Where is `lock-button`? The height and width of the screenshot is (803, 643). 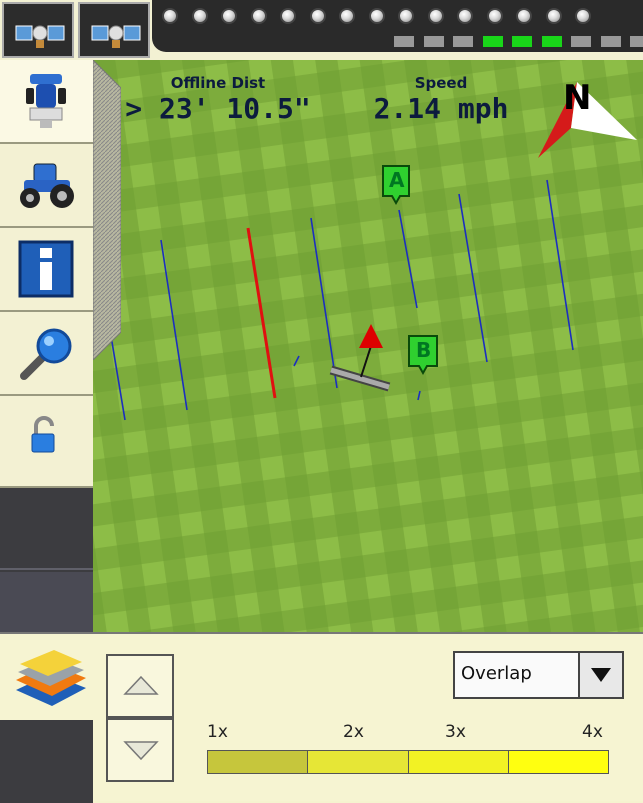 lock-button is located at coordinates (46, 442).